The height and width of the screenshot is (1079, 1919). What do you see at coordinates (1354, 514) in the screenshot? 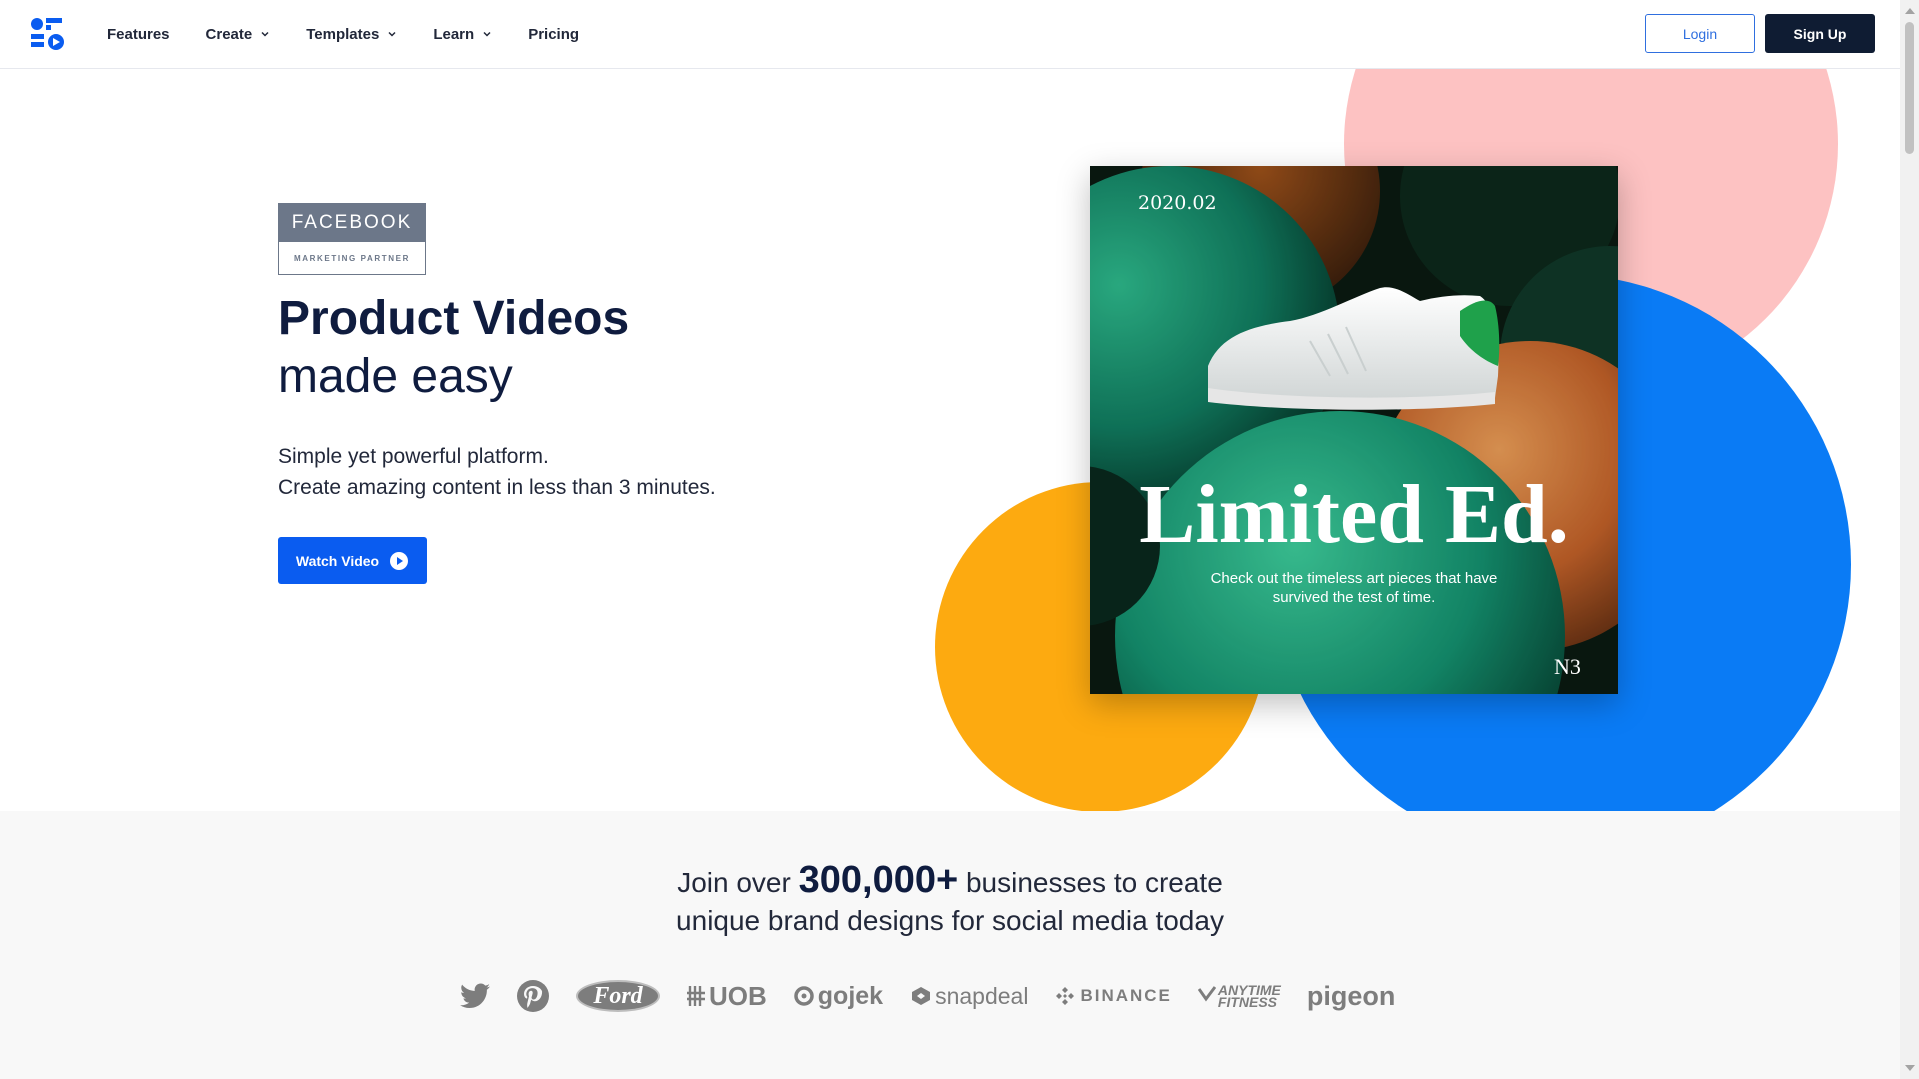
I see `card-title: Limited Ed.` at bounding box center [1354, 514].